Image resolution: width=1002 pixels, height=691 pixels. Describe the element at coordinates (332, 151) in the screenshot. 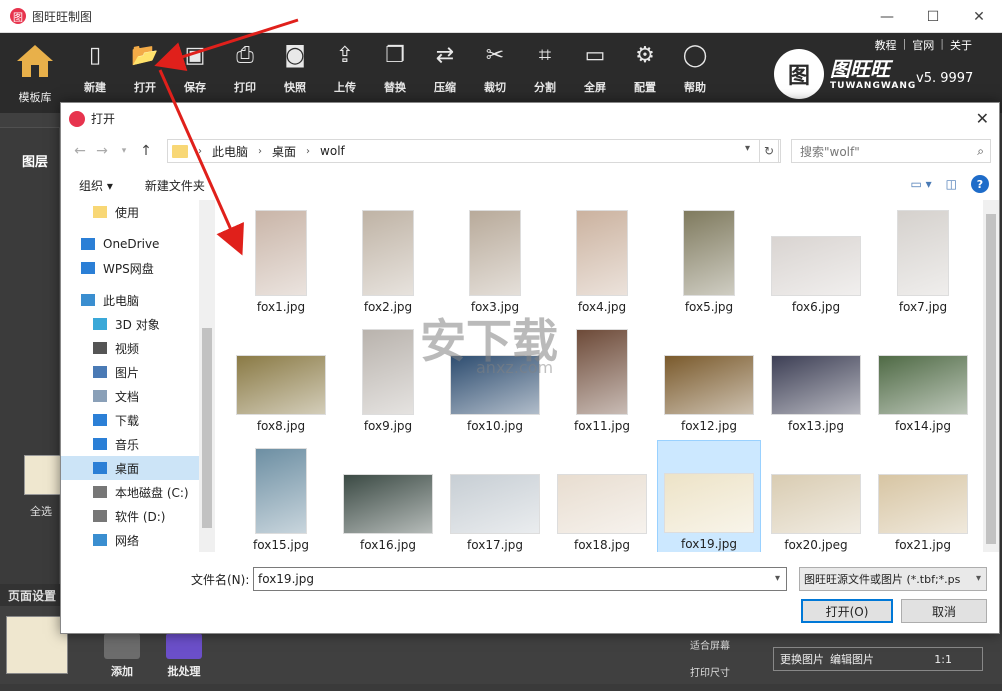

I see `breadcrumb-wolf: wolf` at that location.